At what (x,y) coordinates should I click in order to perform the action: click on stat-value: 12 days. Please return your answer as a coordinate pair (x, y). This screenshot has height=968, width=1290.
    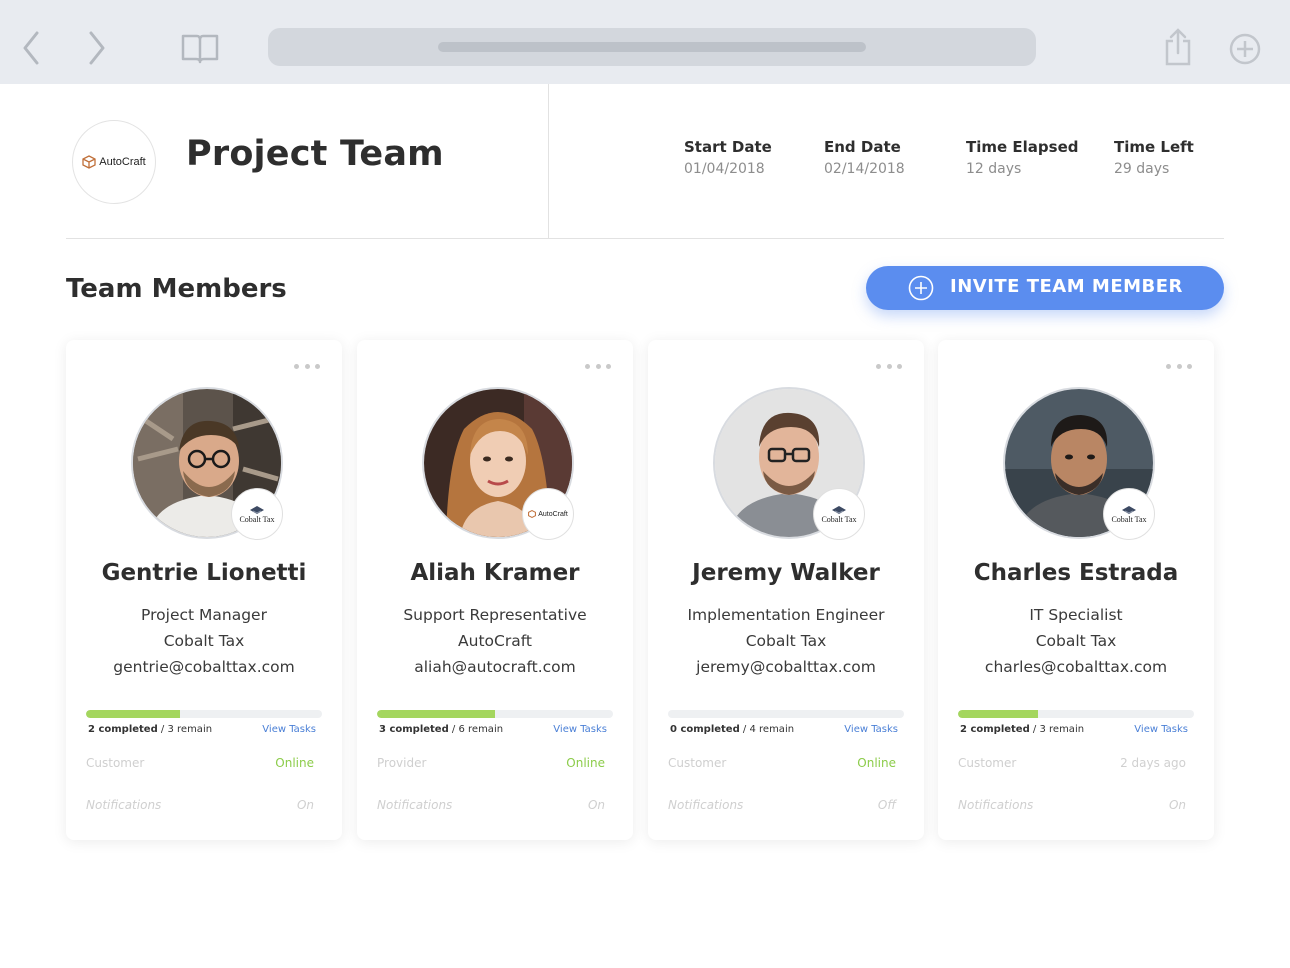
    Looking at the image, I should click on (994, 169).